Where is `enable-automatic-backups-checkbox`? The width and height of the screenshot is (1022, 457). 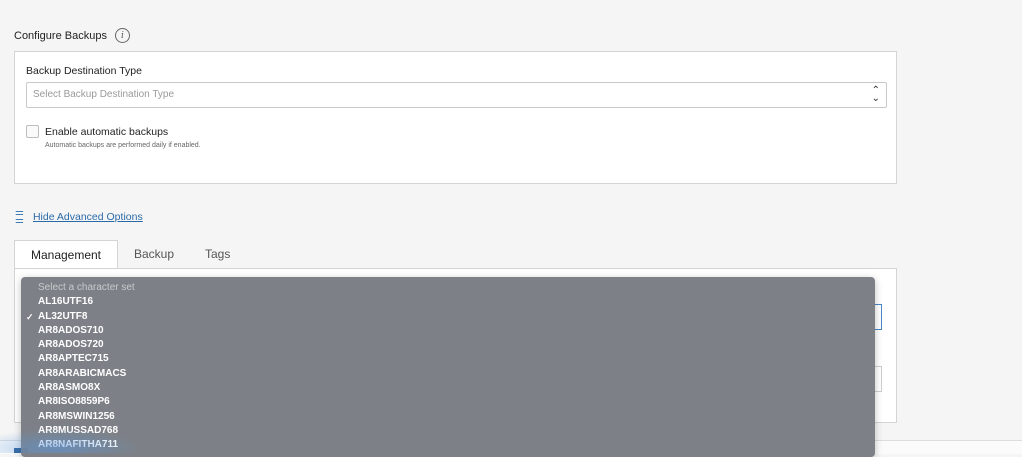 enable-automatic-backups-checkbox is located at coordinates (32, 131).